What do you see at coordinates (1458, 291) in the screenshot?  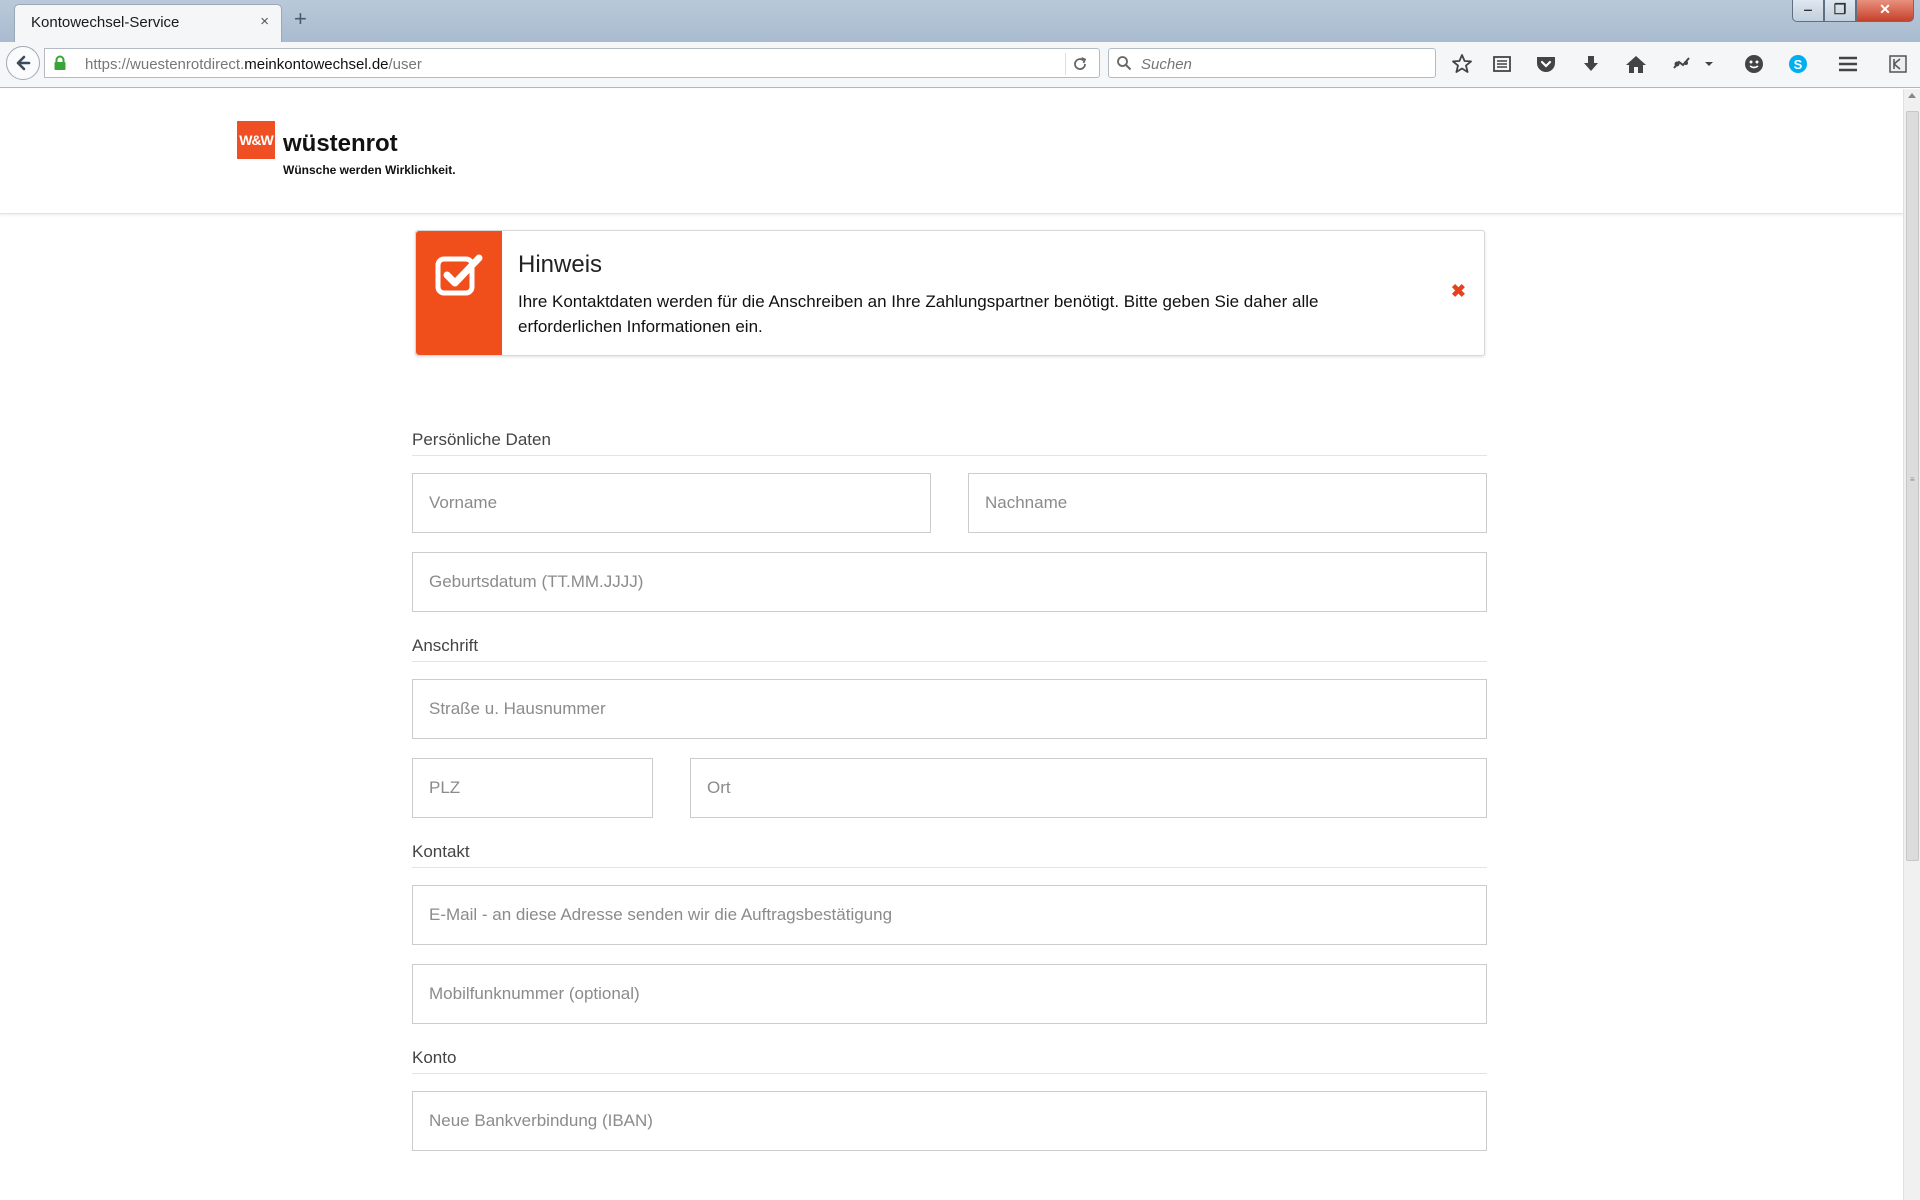 I see `notice-close-icon: ✖` at bounding box center [1458, 291].